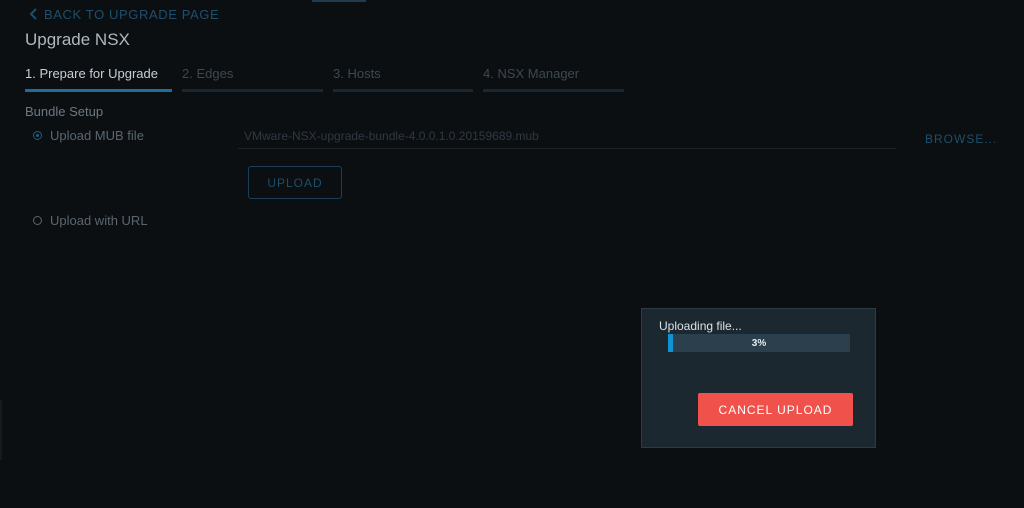 This screenshot has width=1024, height=508. What do you see at coordinates (758, 378) in the screenshot?
I see `upload-progress-dialog: Uploading file... 3% CANCEL UPLOAD` at bounding box center [758, 378].